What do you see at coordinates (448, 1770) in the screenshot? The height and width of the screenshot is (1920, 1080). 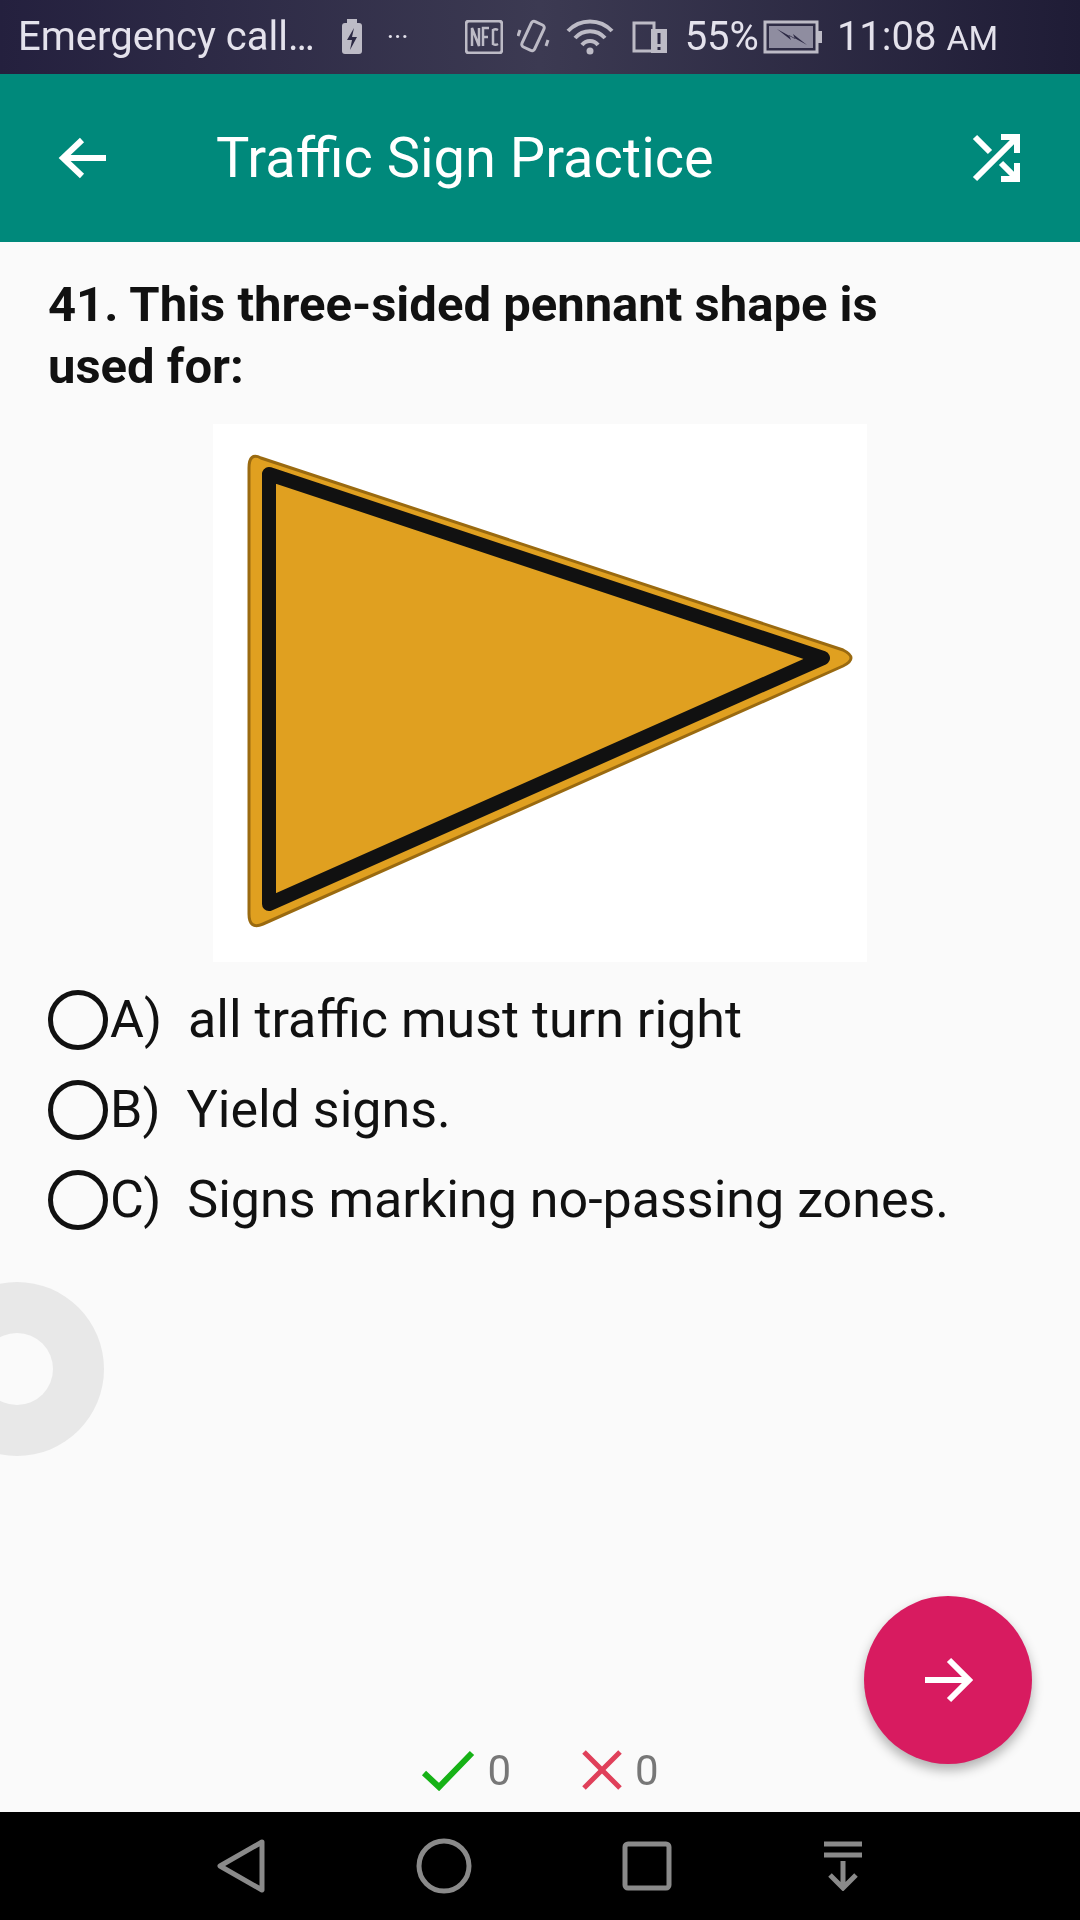 I see `checkmark-icon` at bounding box center [448, 1770].